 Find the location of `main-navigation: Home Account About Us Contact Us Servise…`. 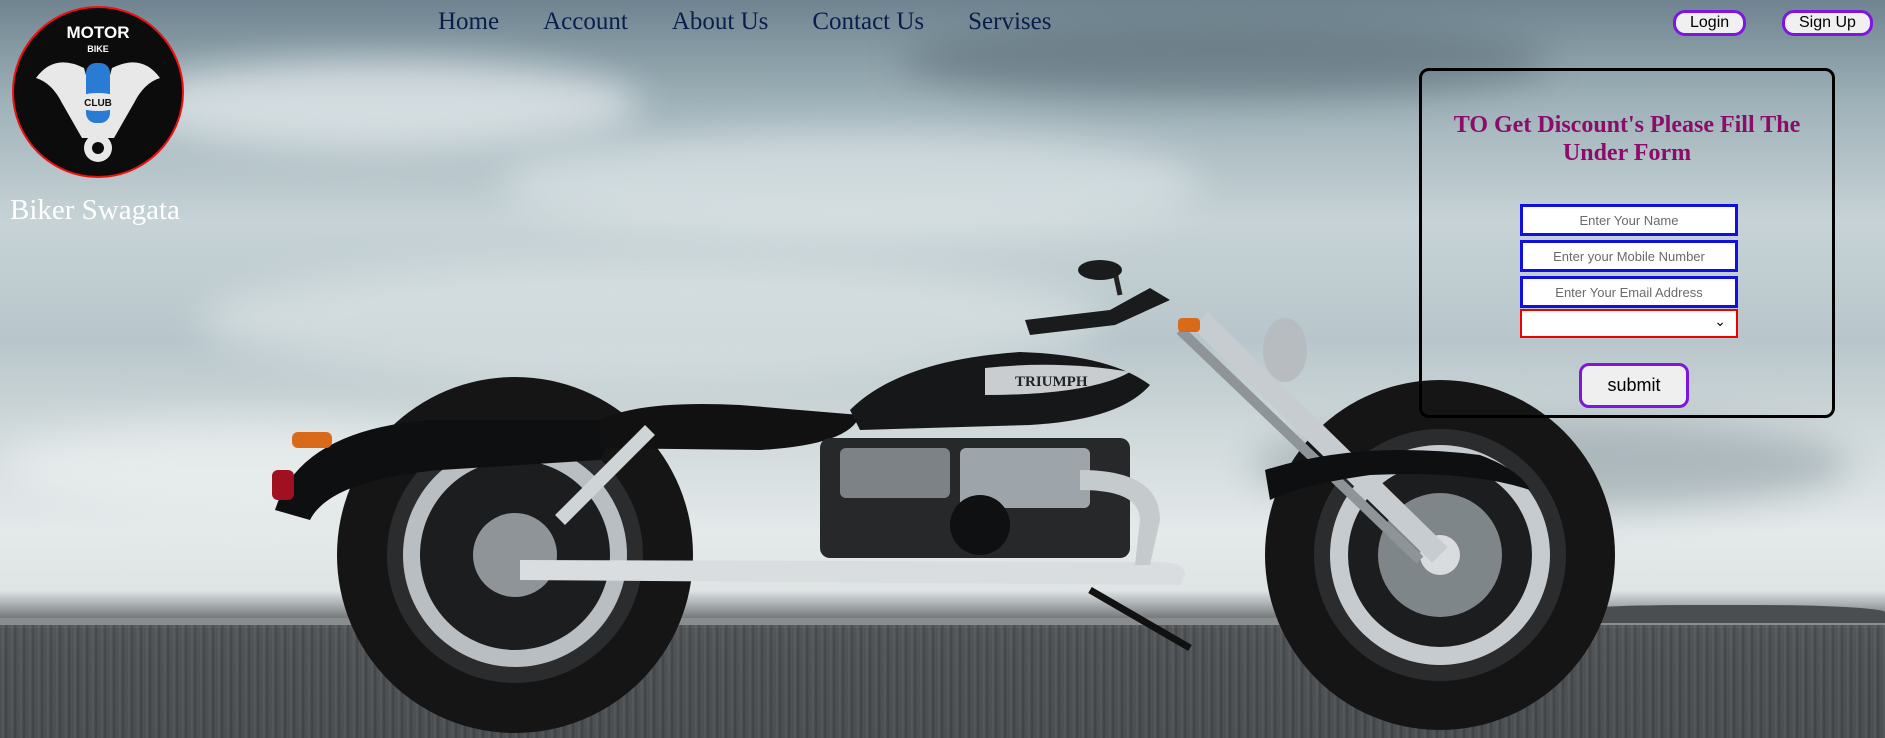

main-navigation: Home Account About Us Contact Us Servise… is located at coordinates (766, 22).